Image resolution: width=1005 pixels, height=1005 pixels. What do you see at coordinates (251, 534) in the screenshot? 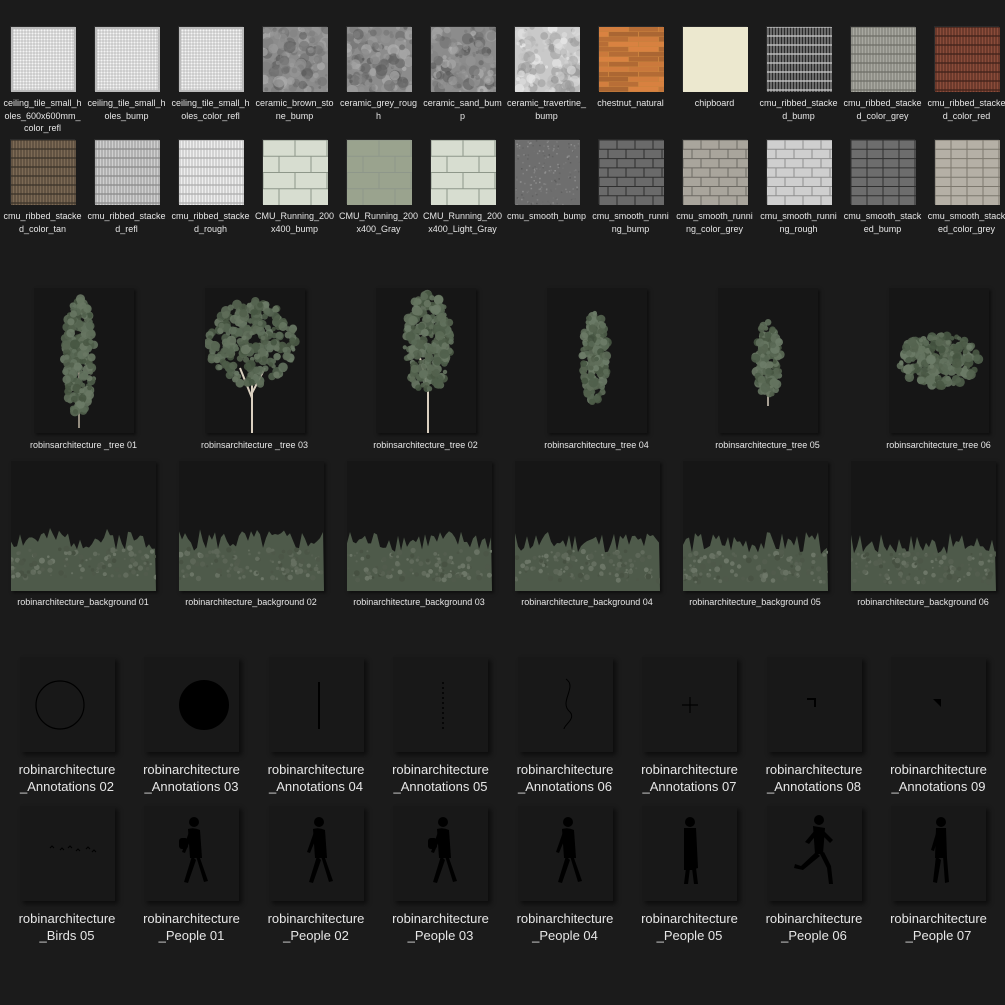
I see `background-item: robinarchitecture_background 02` at bounding box center [251, 534].